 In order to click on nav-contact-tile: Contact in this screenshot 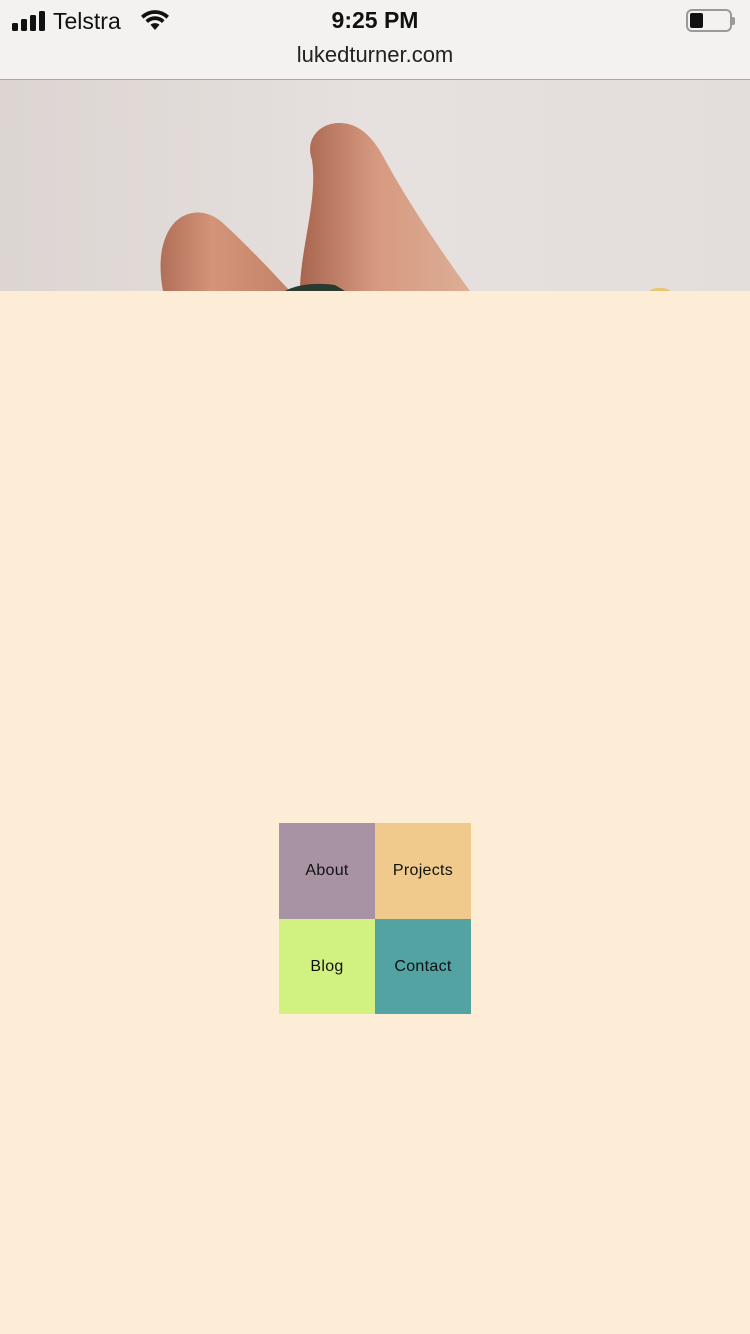, I will do `click(423, 966)`.